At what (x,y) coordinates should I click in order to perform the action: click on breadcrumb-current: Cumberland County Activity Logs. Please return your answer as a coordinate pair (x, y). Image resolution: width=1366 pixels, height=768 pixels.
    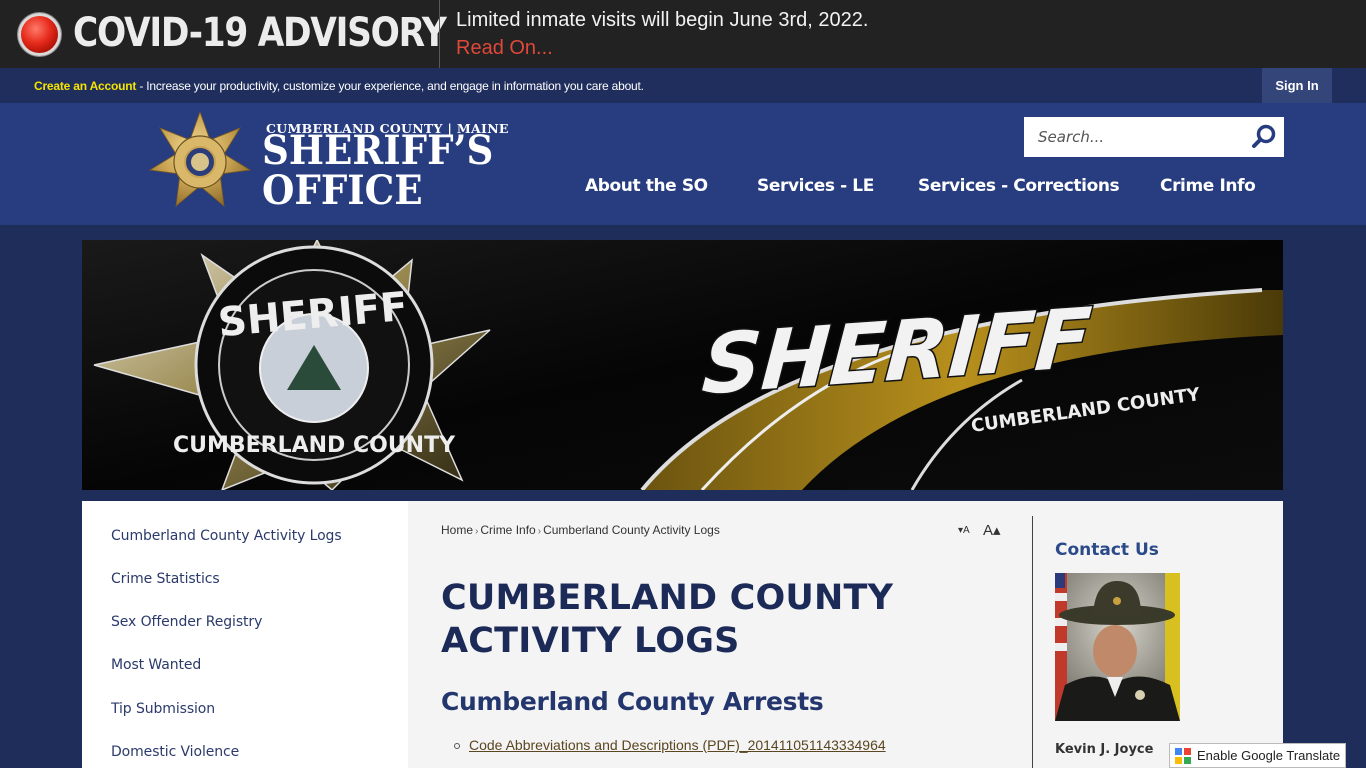
    Looking at the image, I should click on (631, 530).